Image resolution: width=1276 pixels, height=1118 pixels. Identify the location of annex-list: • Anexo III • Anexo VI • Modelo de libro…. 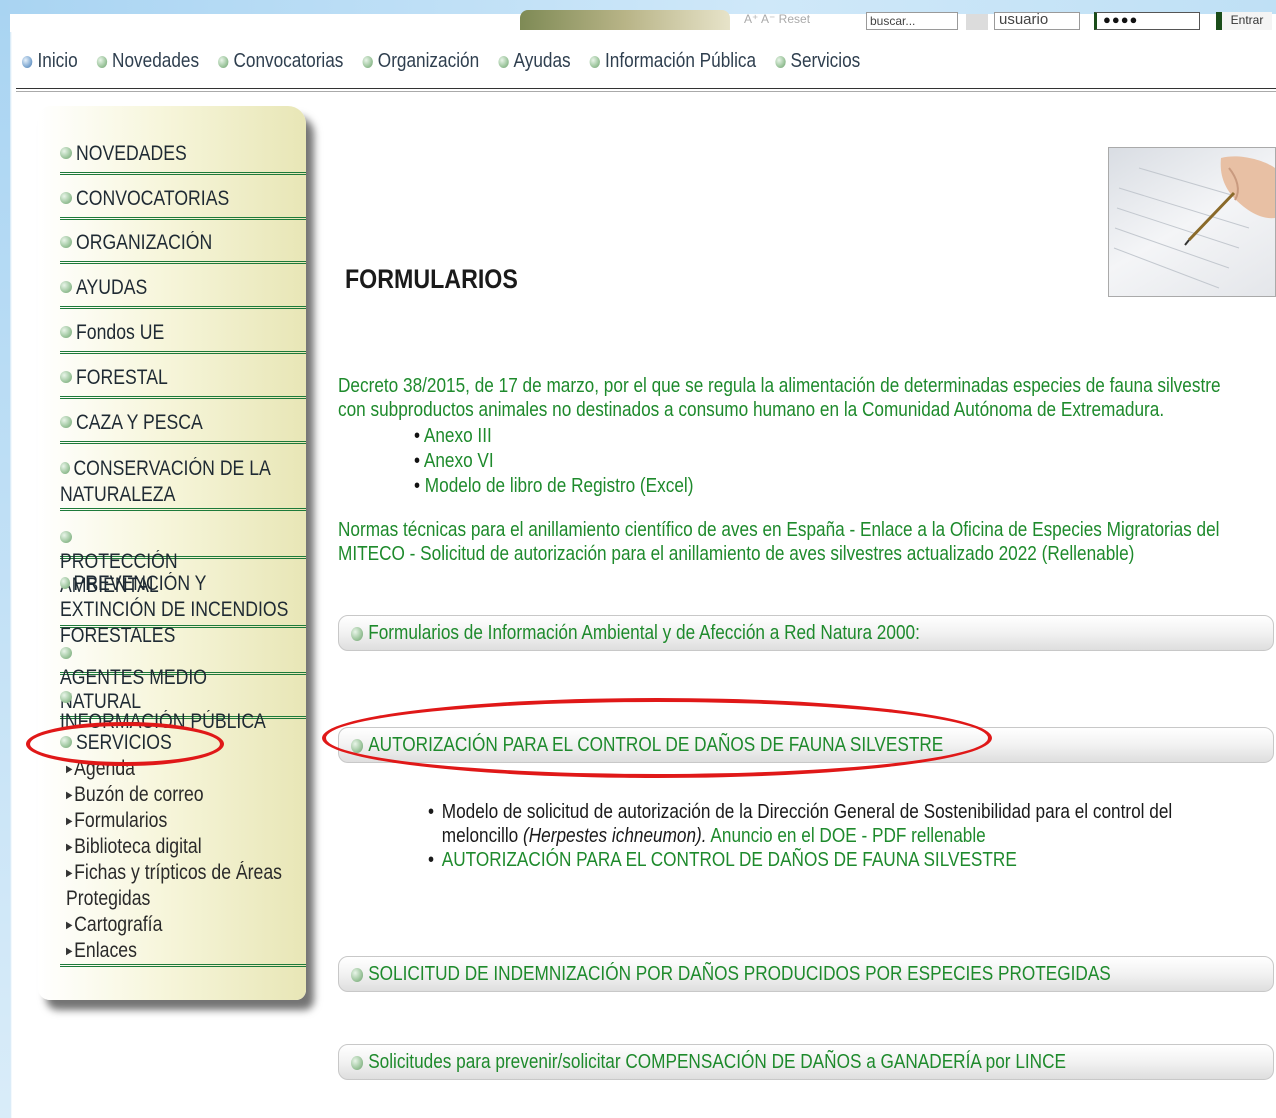
(553, 461).